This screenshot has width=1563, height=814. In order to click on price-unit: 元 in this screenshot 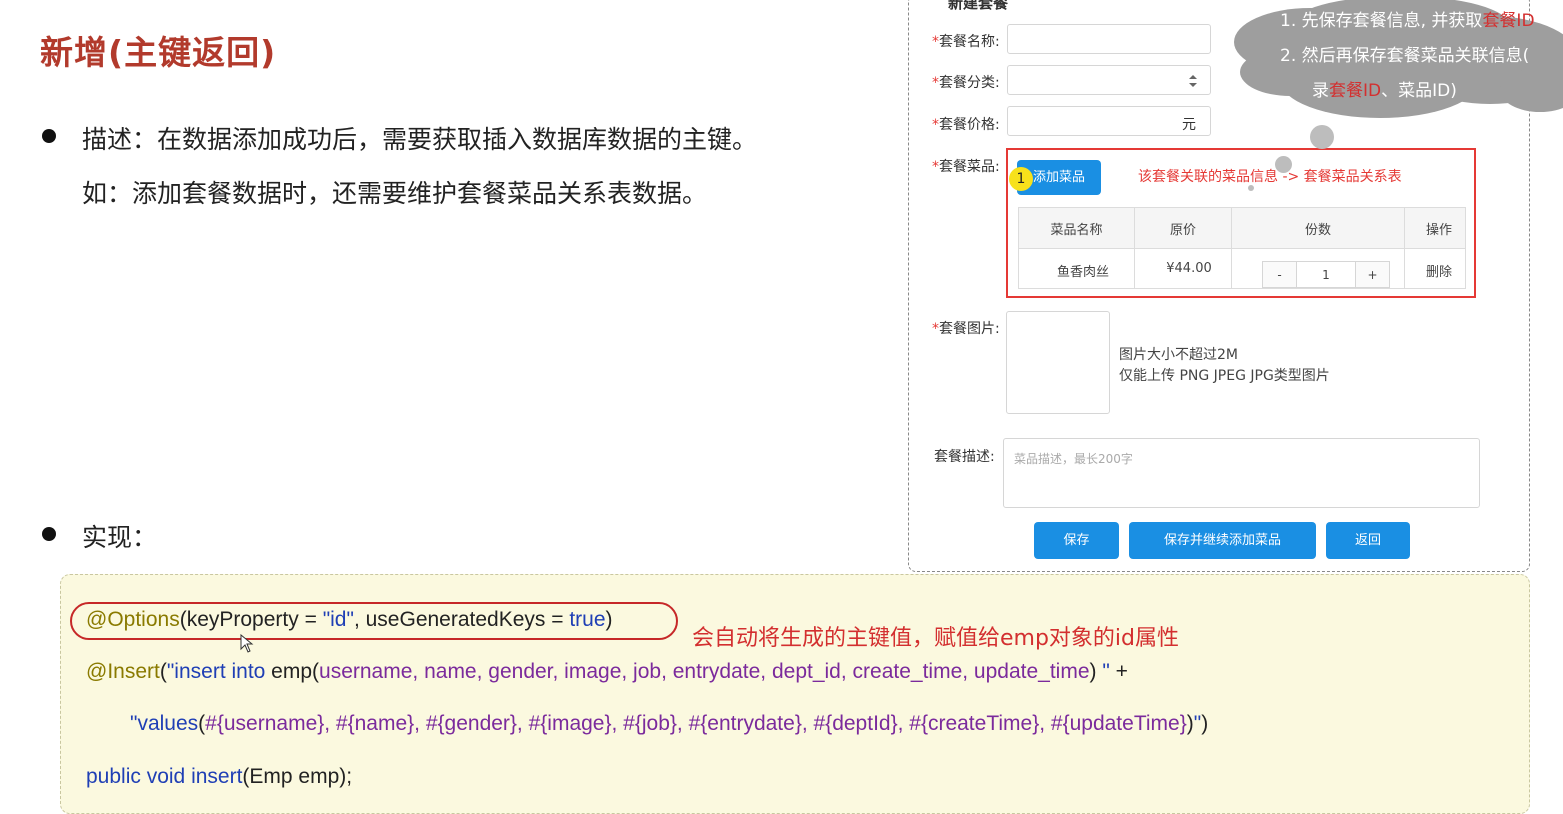, I will do `click(1189, 125)`.